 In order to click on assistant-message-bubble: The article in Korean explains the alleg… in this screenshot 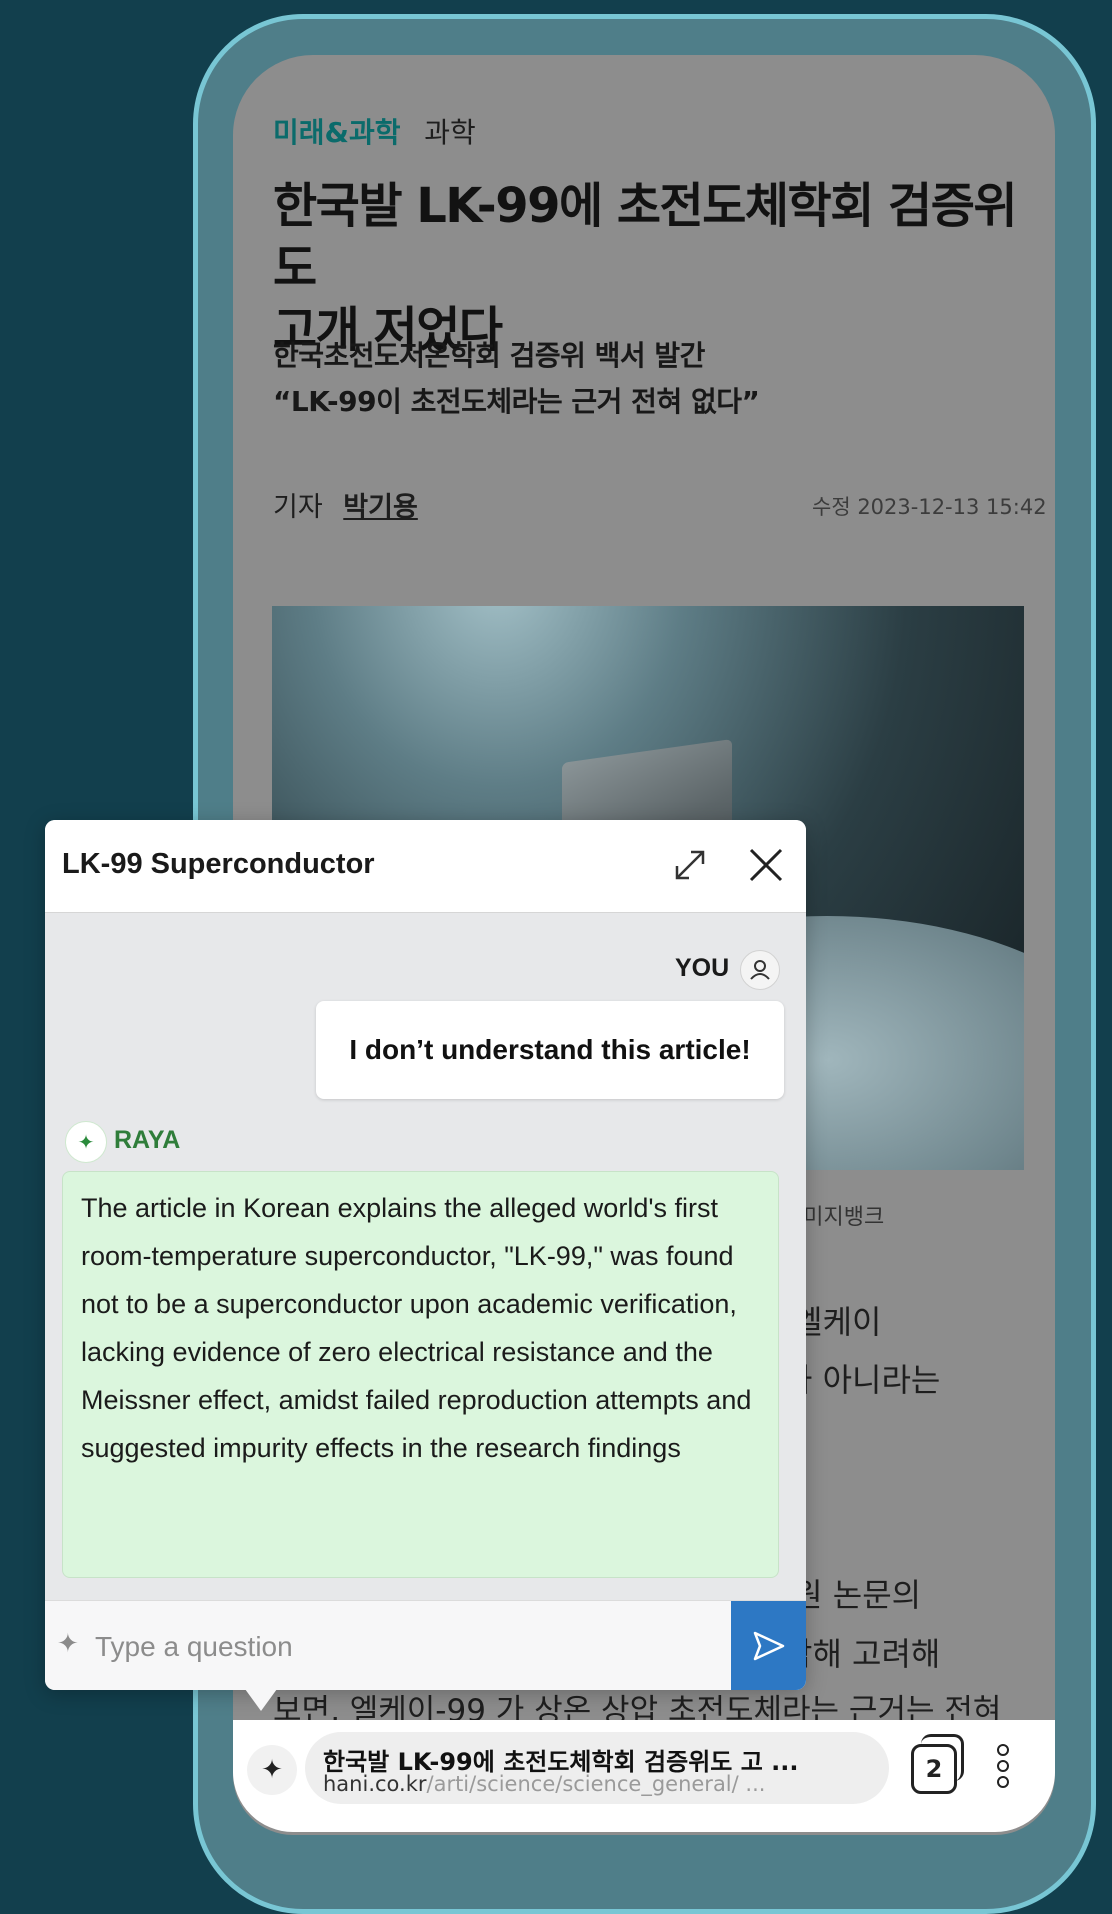, I will do `click(420, 1374)`.